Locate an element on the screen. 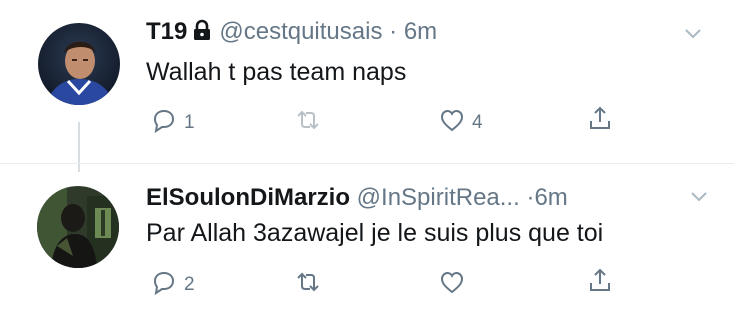 This screenshot has width=734, height=323. like-button is located at coordinates (455, 285).